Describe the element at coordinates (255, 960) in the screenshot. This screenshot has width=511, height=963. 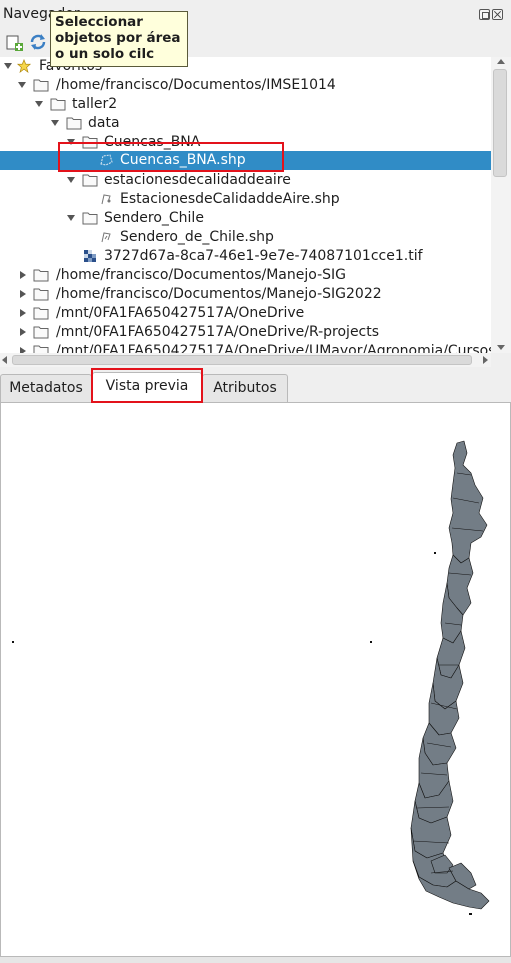
I see `panel-bottom-border` at that location.